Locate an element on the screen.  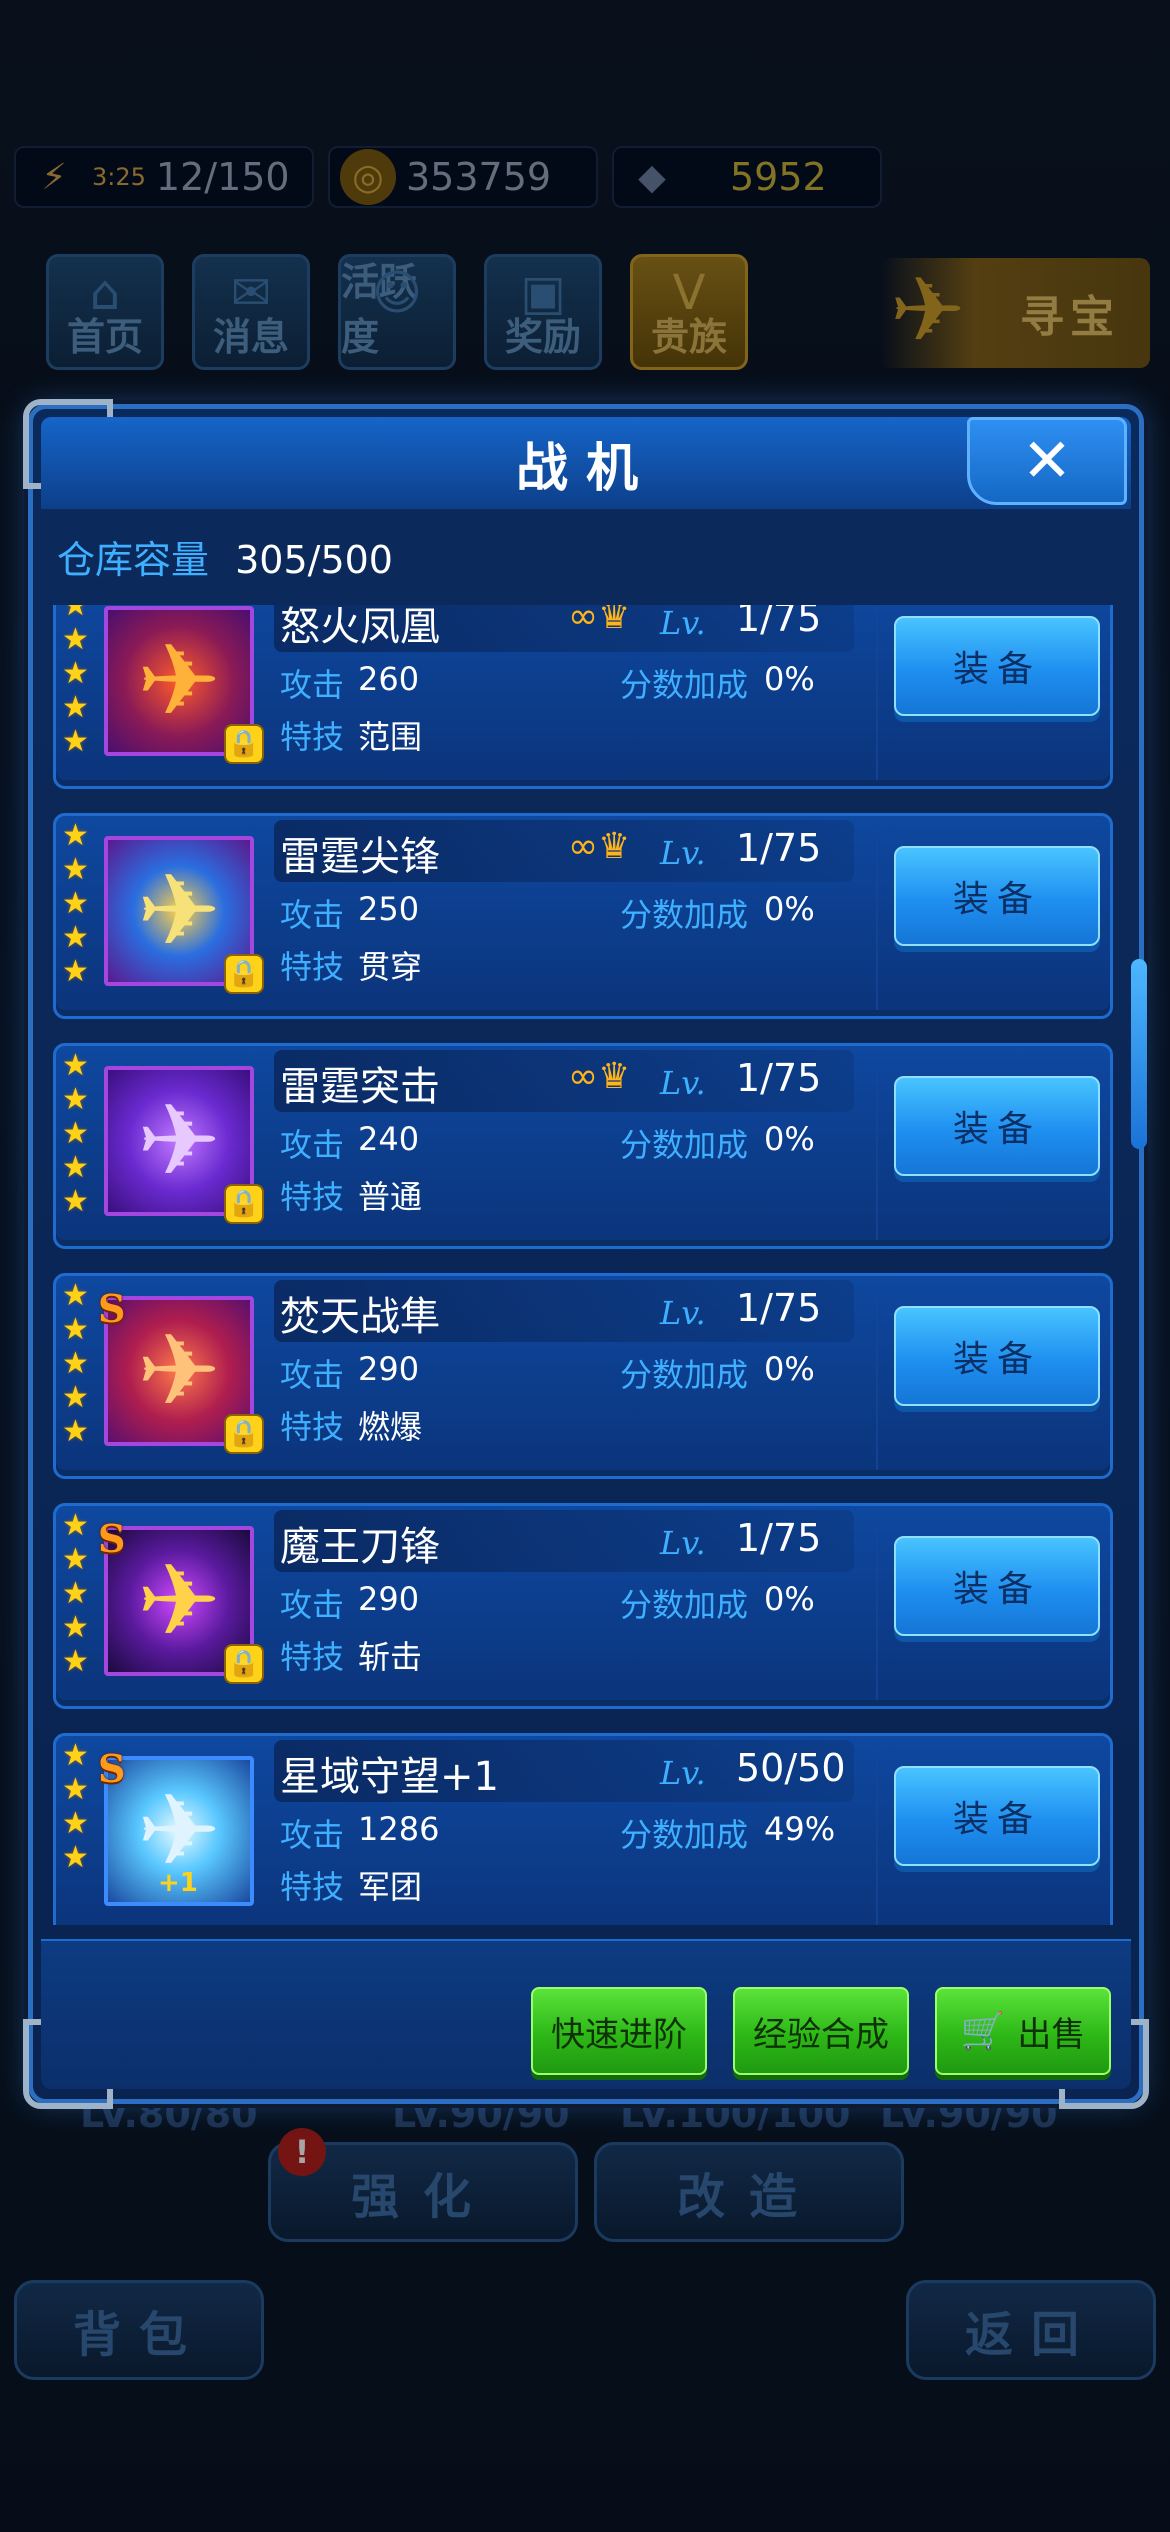
quick-advance-button: 快速进阶 is located at coordinates (619, 2031).